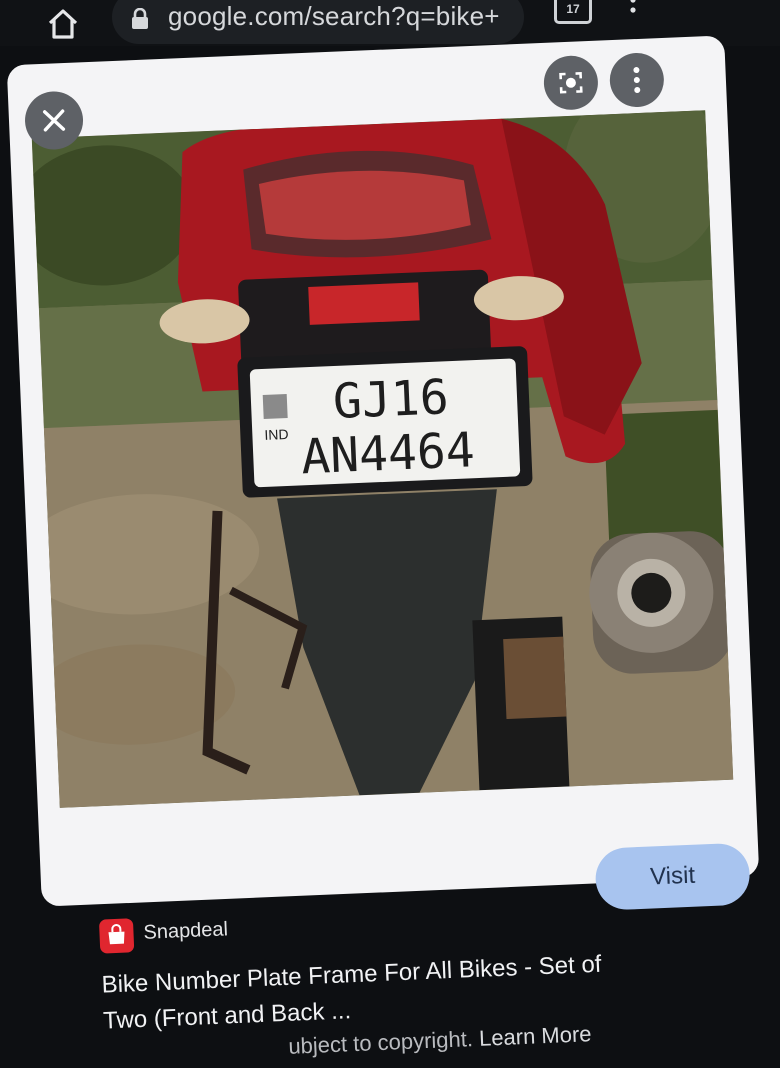 This screenshot has height=1068, width=780. I want to click on home-icon, so click(63, 24).